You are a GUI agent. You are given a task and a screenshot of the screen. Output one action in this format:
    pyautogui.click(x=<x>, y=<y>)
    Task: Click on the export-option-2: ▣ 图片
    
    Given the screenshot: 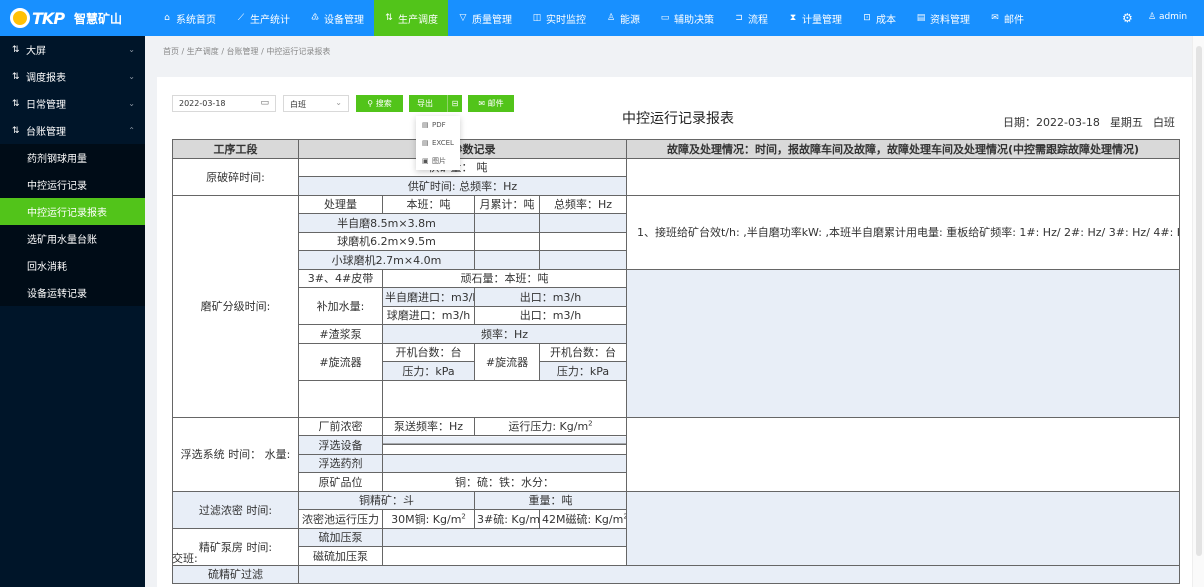 What is the action you would take?
    pyautogui.click(x=438, y=161)
    